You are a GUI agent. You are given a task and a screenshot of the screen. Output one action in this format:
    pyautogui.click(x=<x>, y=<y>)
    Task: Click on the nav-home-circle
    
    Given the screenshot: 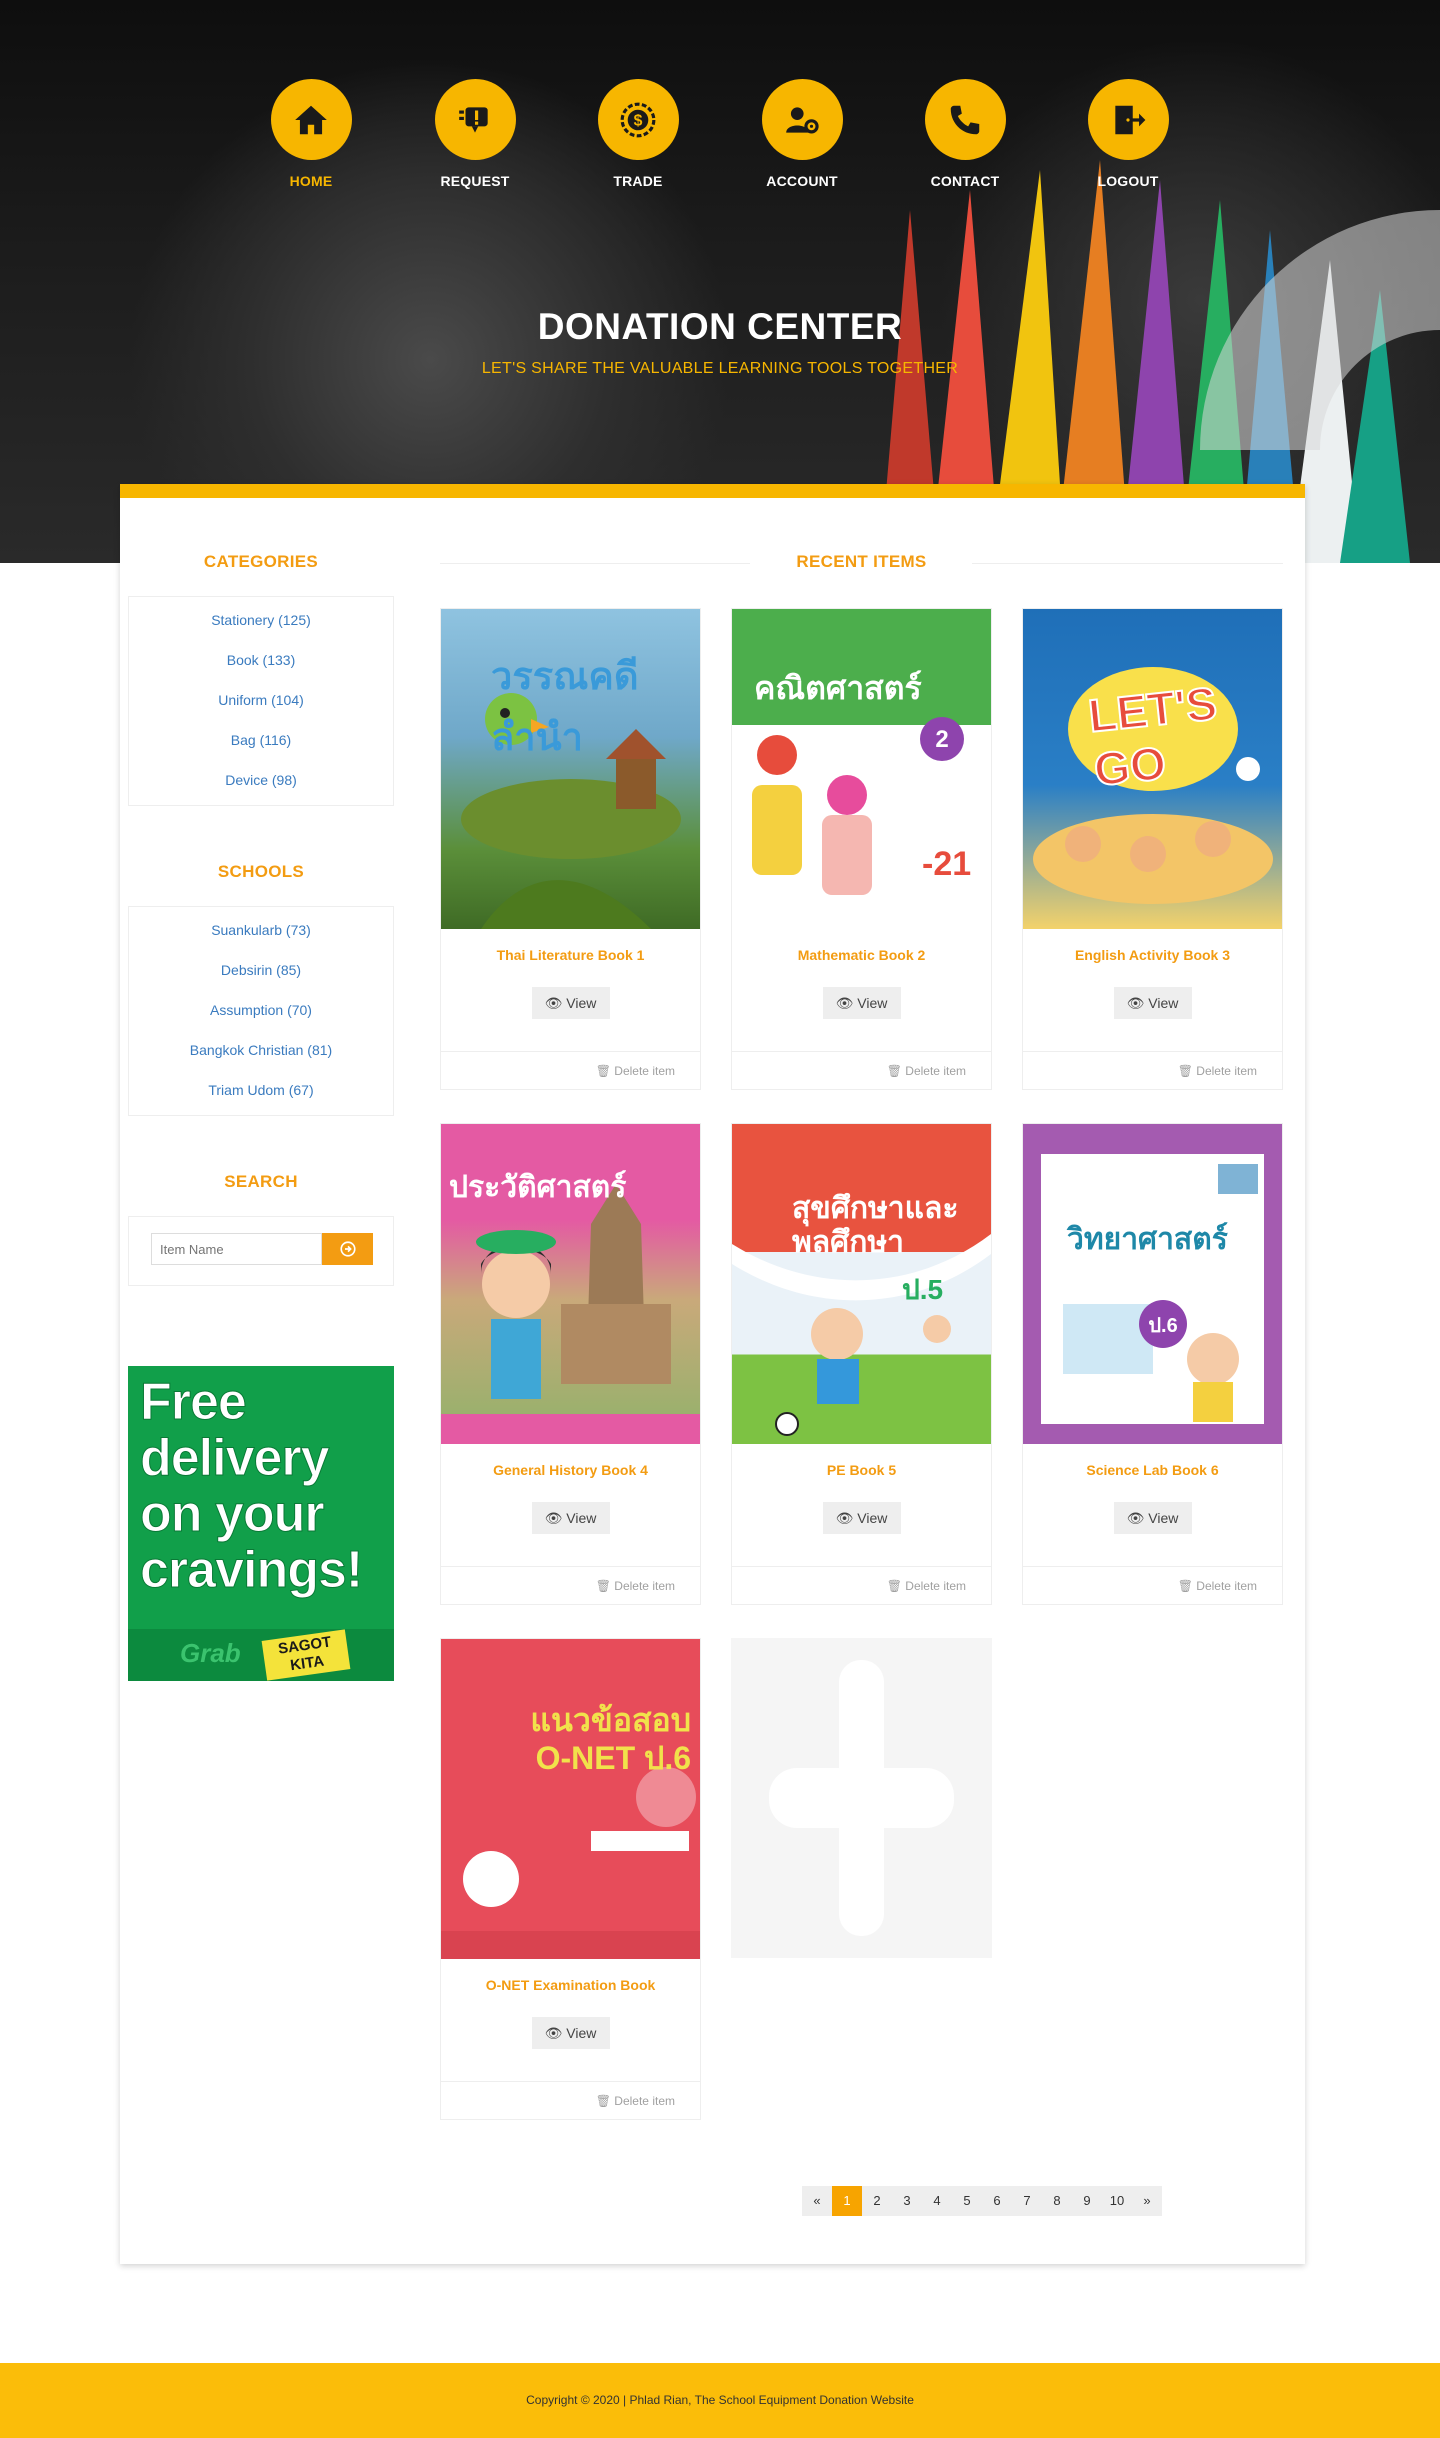 What is the action you would take?
    pyautogui.click(x=311, y=119)
    